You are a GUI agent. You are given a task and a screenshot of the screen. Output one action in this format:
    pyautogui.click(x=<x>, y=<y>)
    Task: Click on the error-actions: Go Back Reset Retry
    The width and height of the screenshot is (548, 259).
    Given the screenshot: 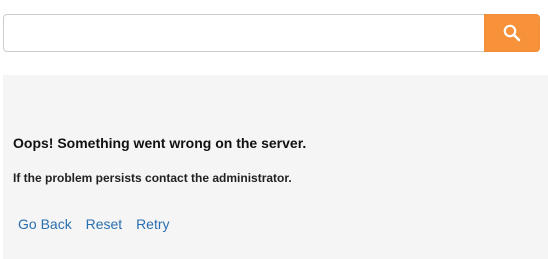 What is the action you would take?
    pyautogui.click(x=99, y=224)
    